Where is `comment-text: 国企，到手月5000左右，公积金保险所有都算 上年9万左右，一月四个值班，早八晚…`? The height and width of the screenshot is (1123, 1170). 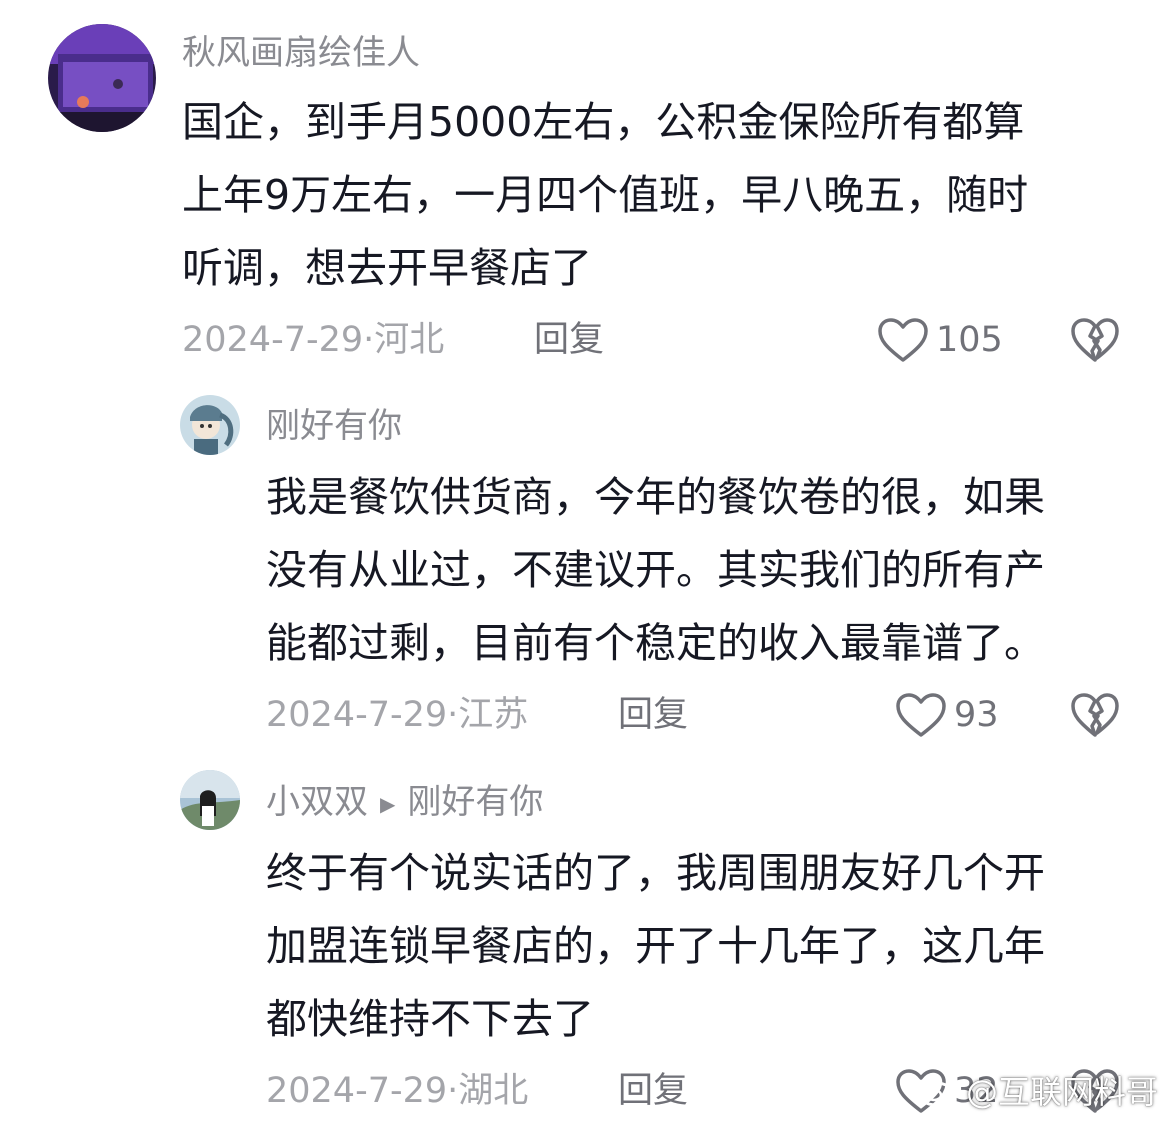 comment-text: 国企，到手月5000左右，公积金保险所有都算 上年9万左右，一月四个值班，早八晚… is located at coordinates (605, 195).